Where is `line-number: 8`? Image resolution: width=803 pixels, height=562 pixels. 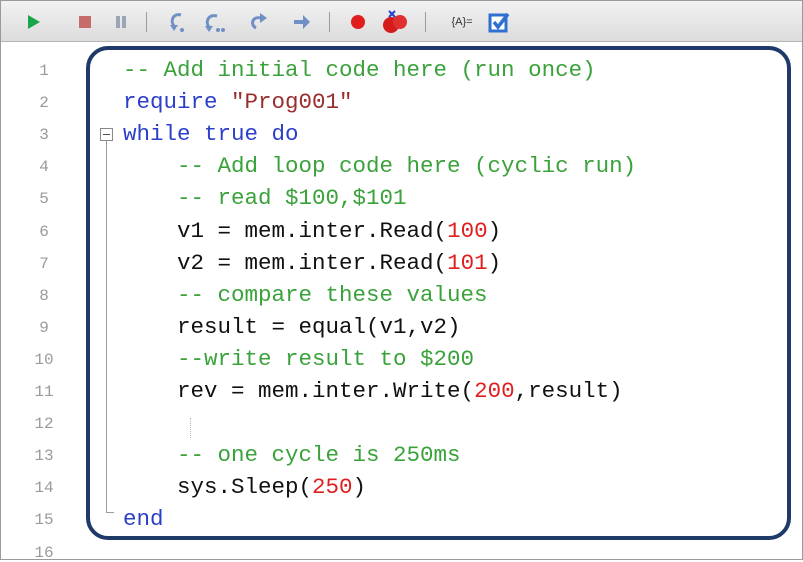 line-number: 8 is located at coordinates (44, 295).